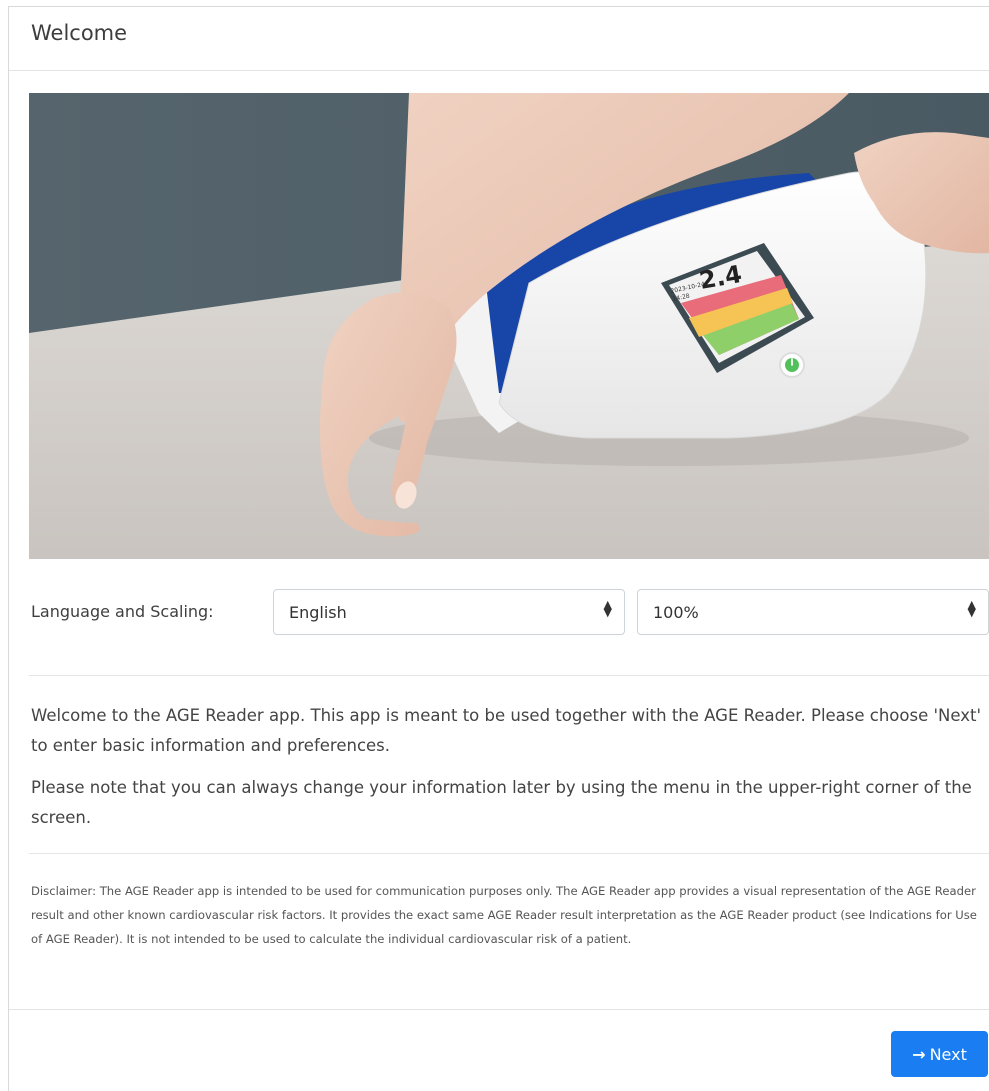 This screenshot has height=1091, width=989. I want to click on scaling-select: 100% ▲ ▼, so click(813, 612).